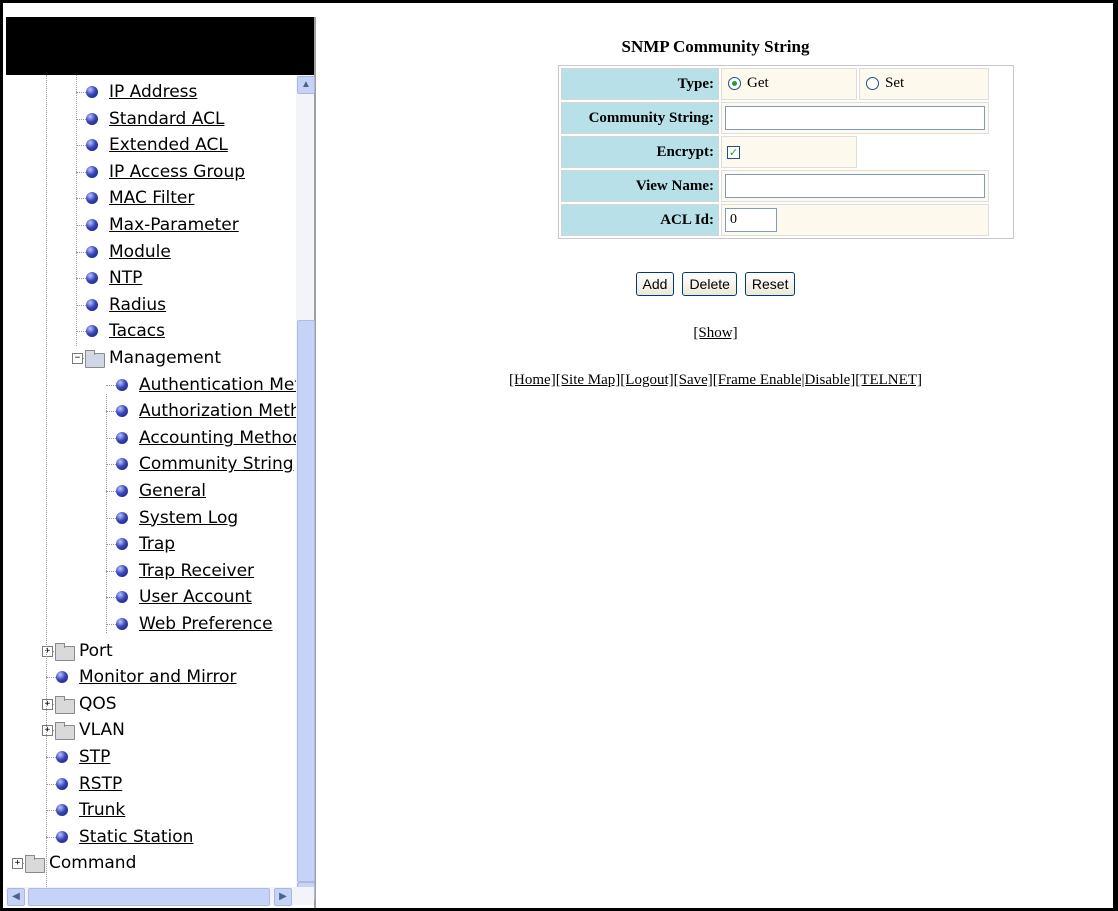 The height and width of the screenshot is (911, 1118). Describe the element at coordinates (588, 380) in the screenshot. I see `site-map-link: [Site Map]` at that location.